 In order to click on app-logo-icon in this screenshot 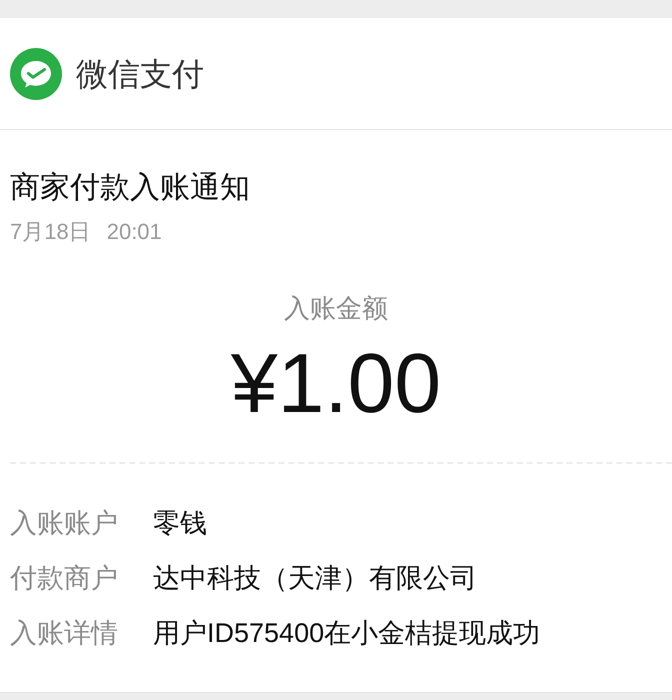, I will do `click(36, 74)`.